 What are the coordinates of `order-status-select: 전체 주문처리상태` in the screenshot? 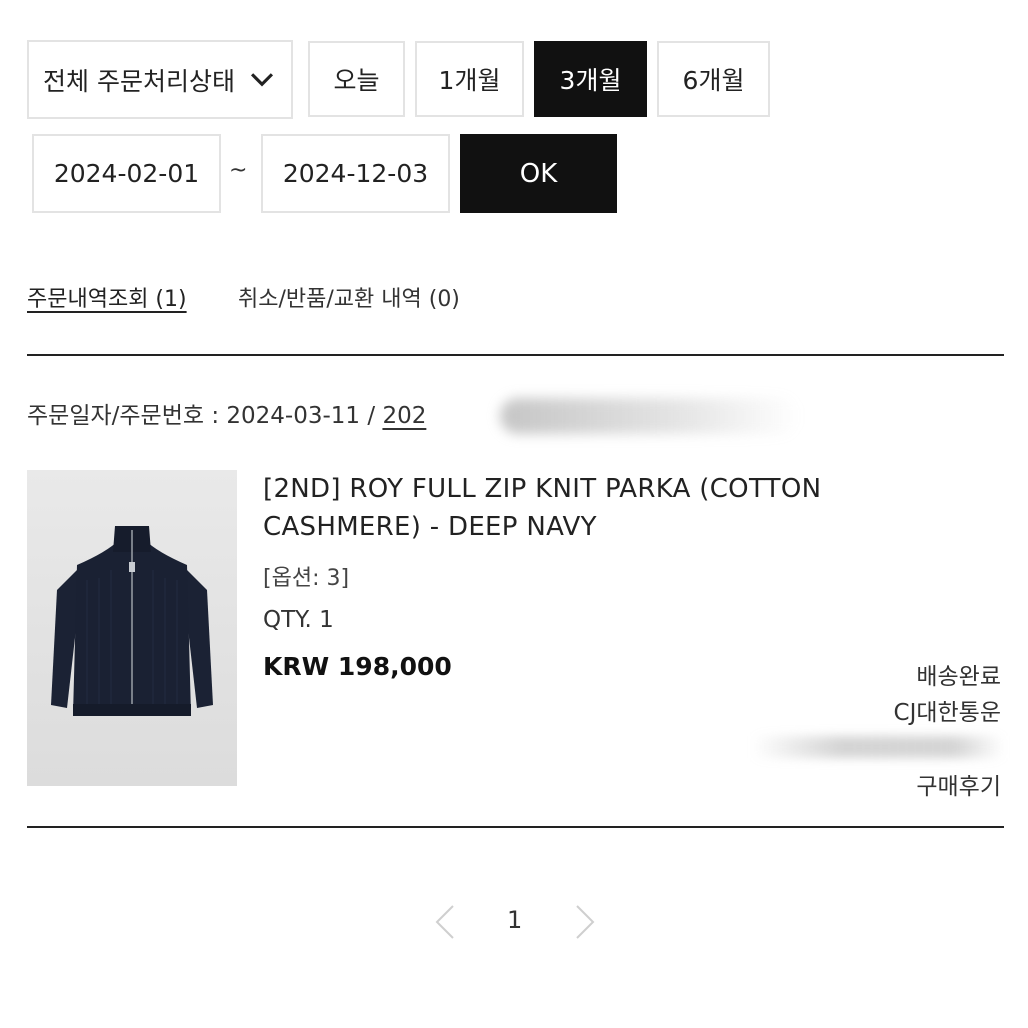 It's located at (160, 79).